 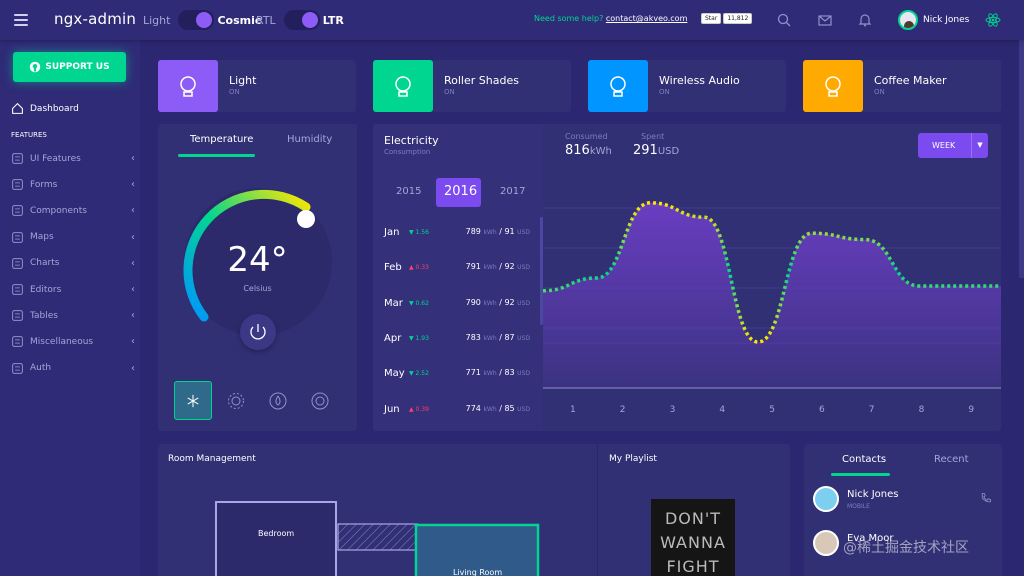 What do you see at coordinates (21, 20) in the screenshot?
I see `menu-toggle-icon` at bounding box center [21, 20].